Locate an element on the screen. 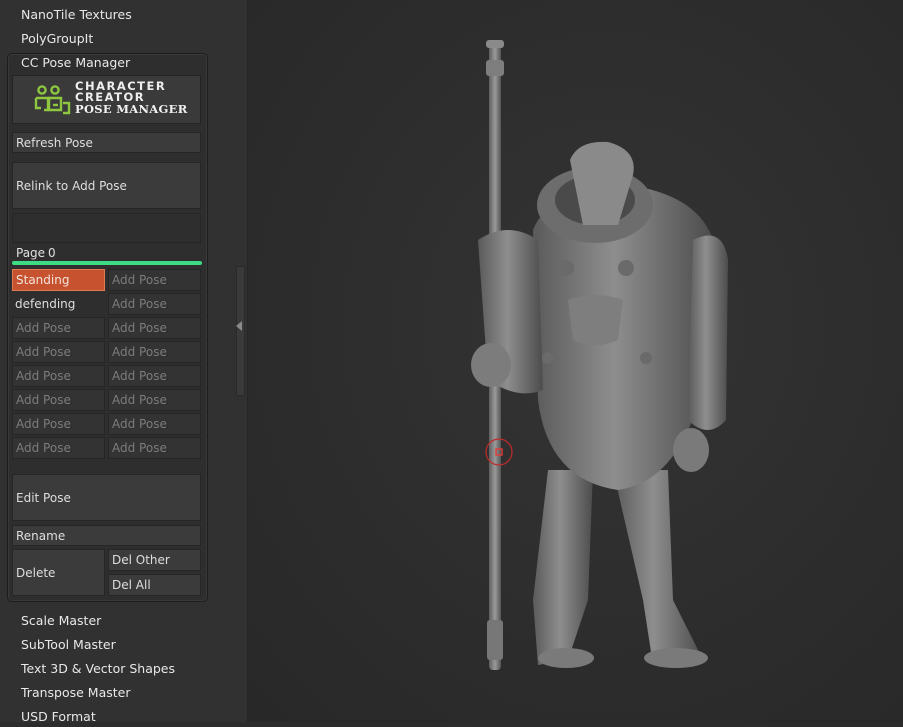 This screenshot has height=727, width=903. page-value: 0 is located at coordinates (52, 253).